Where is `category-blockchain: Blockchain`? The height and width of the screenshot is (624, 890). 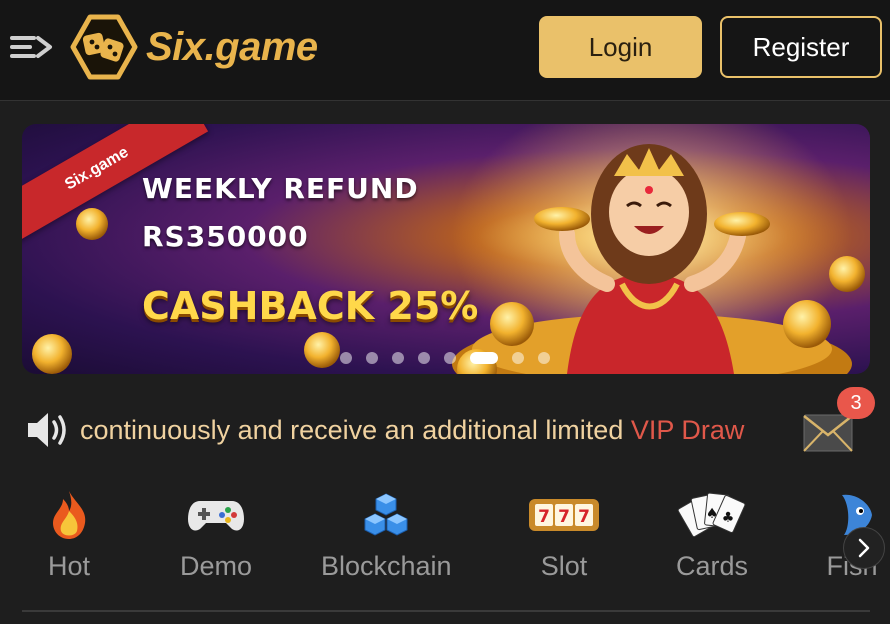
category-blockchain: Blockchain is located at coordinates (386, 537).